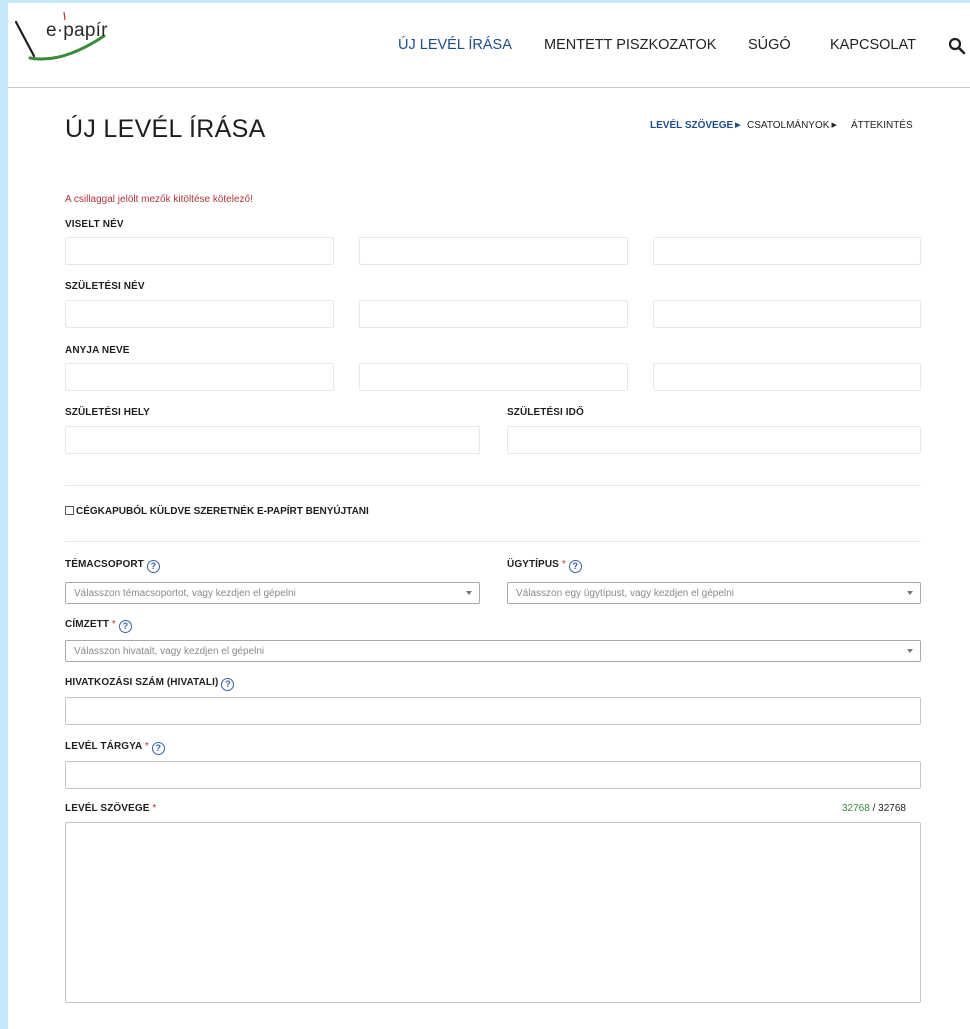 Image resolution: width=970 pixels, height=1029 pixels. Describe the element at coordinates (892, 808) in the screenshot. I see `counter-max: 32768` at that location.